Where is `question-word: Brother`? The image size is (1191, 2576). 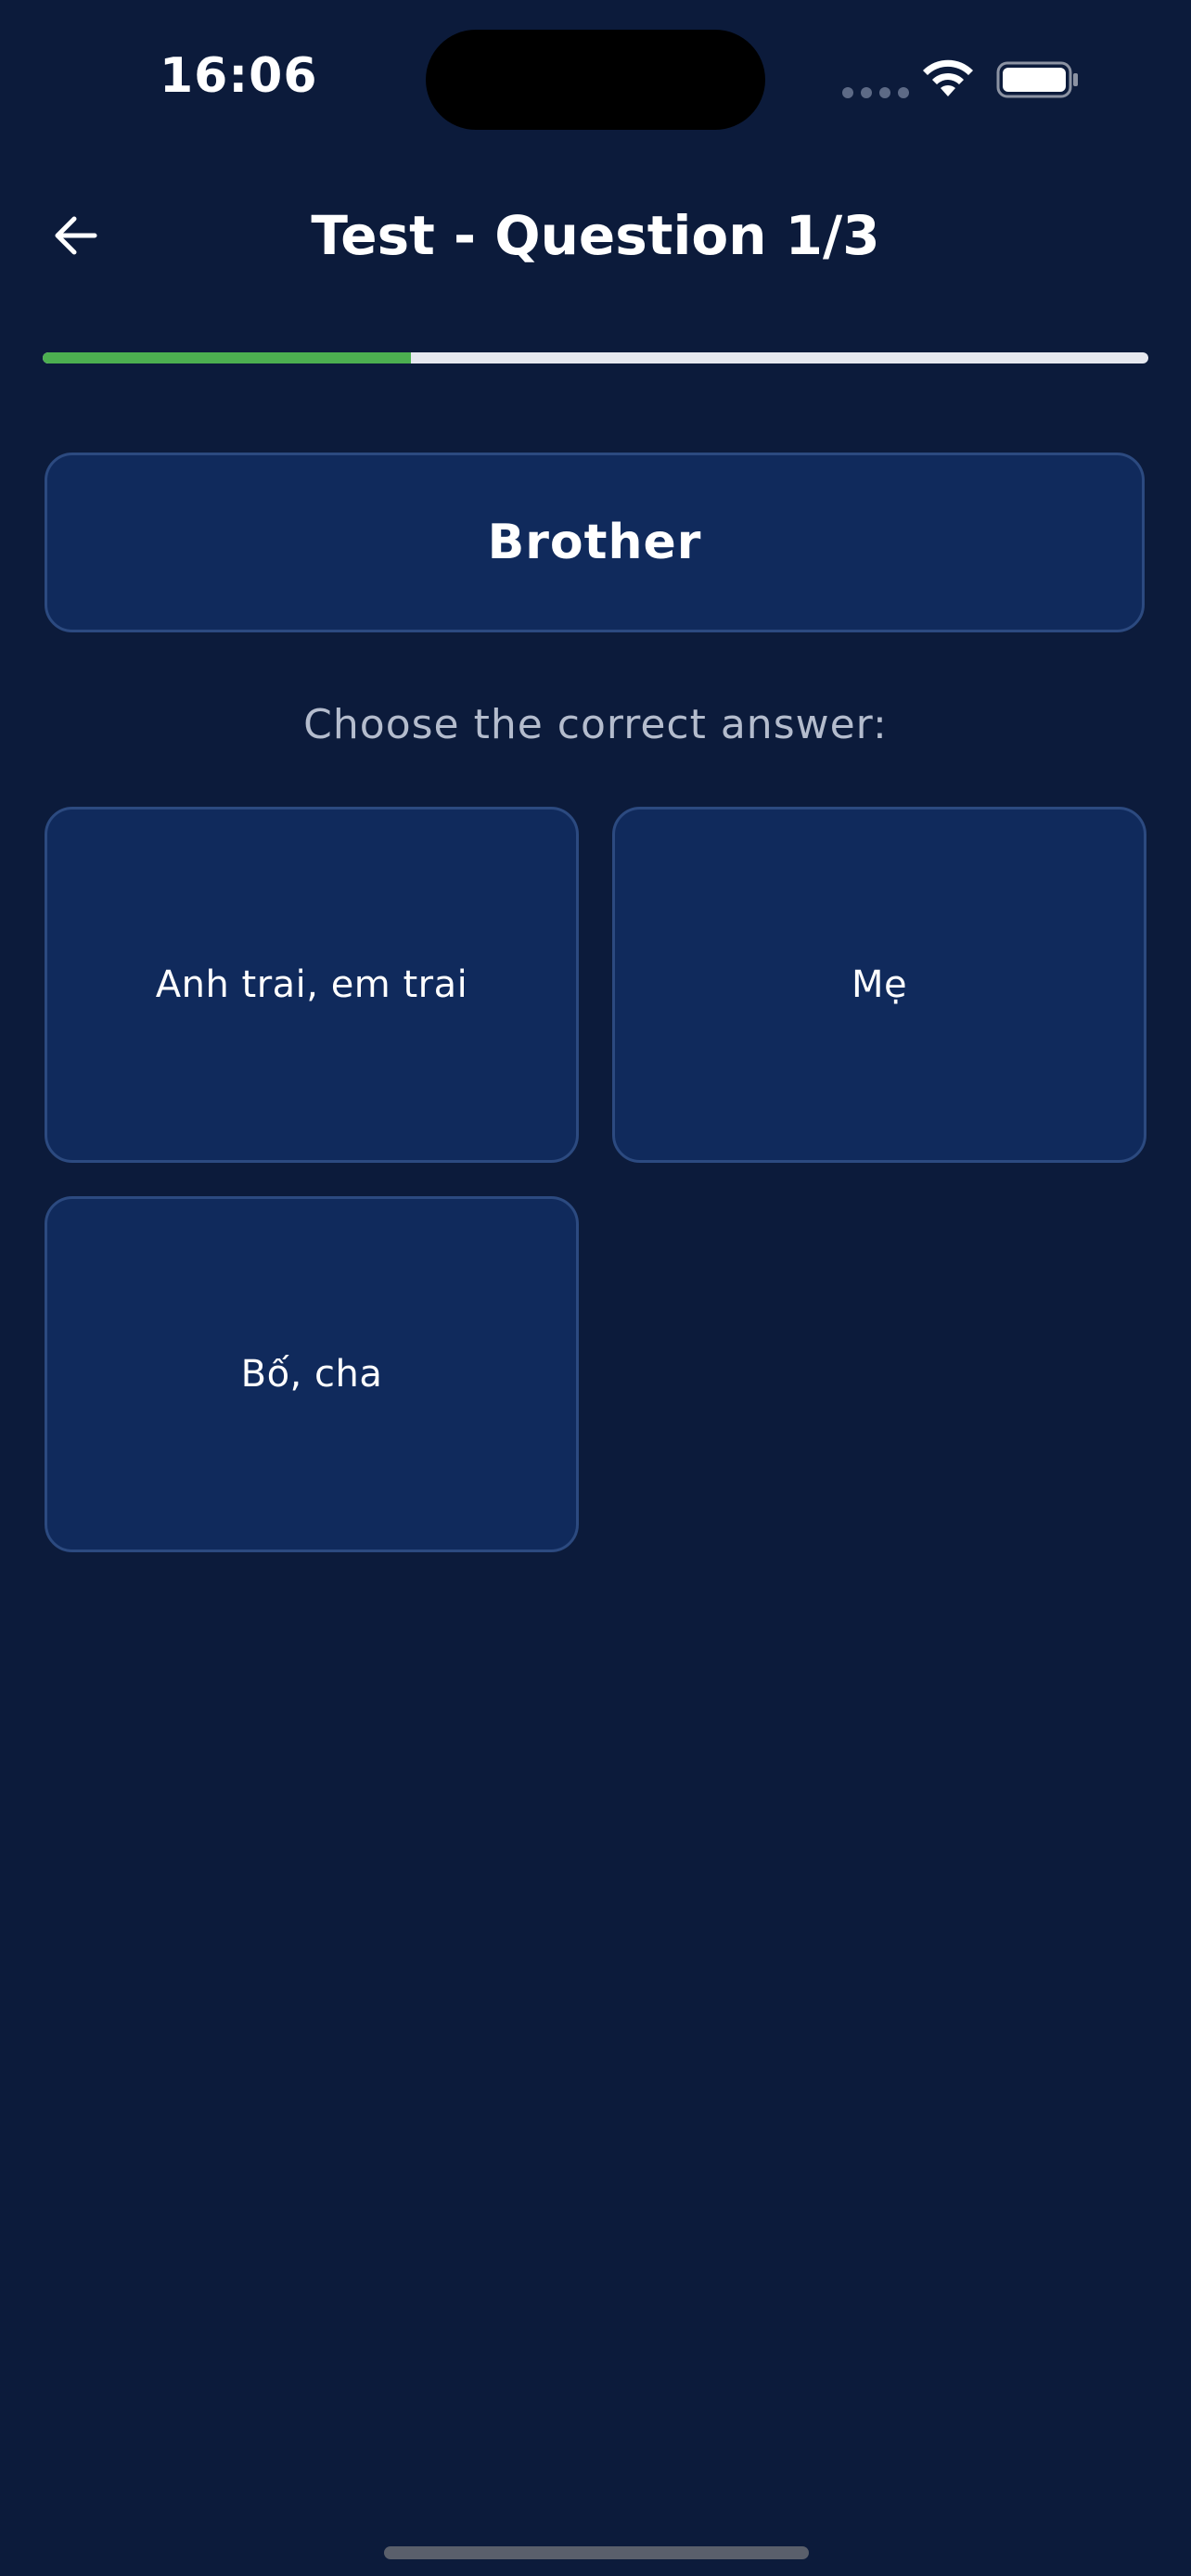 question-word: Brother is located at coordinates (594, 542).